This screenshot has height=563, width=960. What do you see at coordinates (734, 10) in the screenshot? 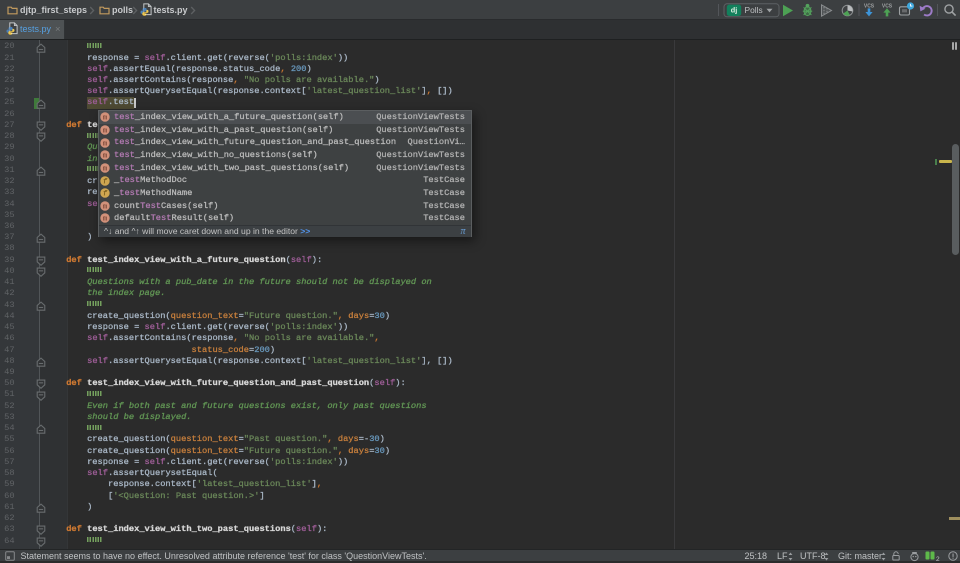
I see `svg-text: dj` at bounding box center [734, 10].